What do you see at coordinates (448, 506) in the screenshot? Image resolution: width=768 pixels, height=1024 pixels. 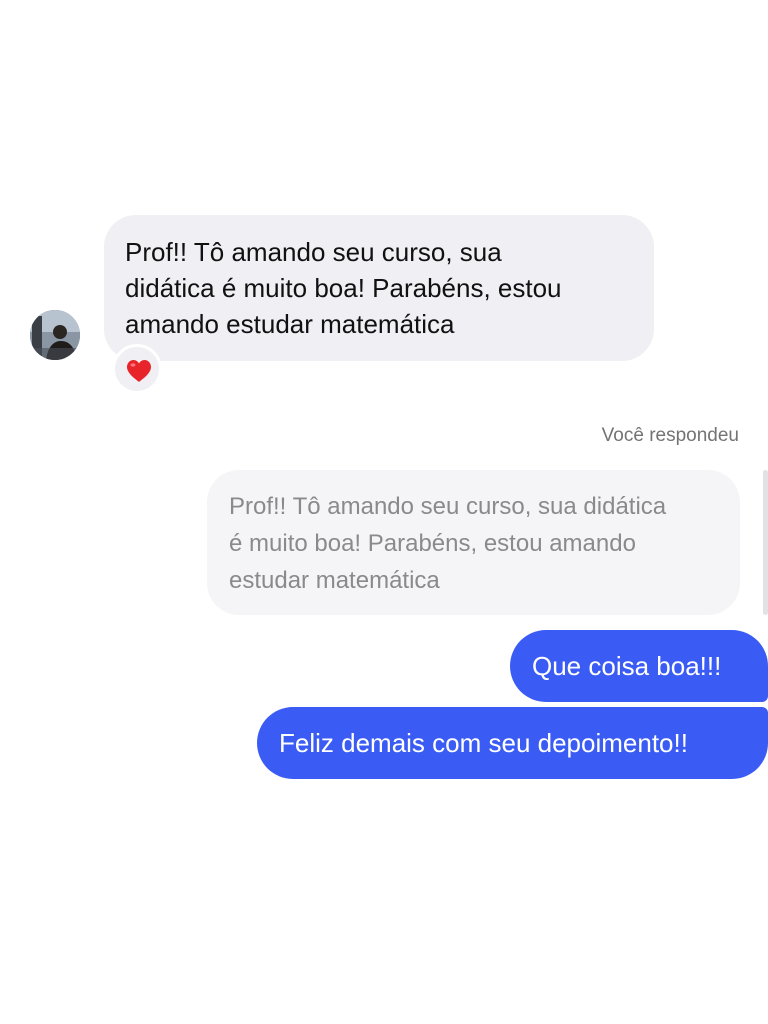 I see `quoted-message-line: Prof!! Tô amando seu curso, sua didática` at bounding box center [448, 506].